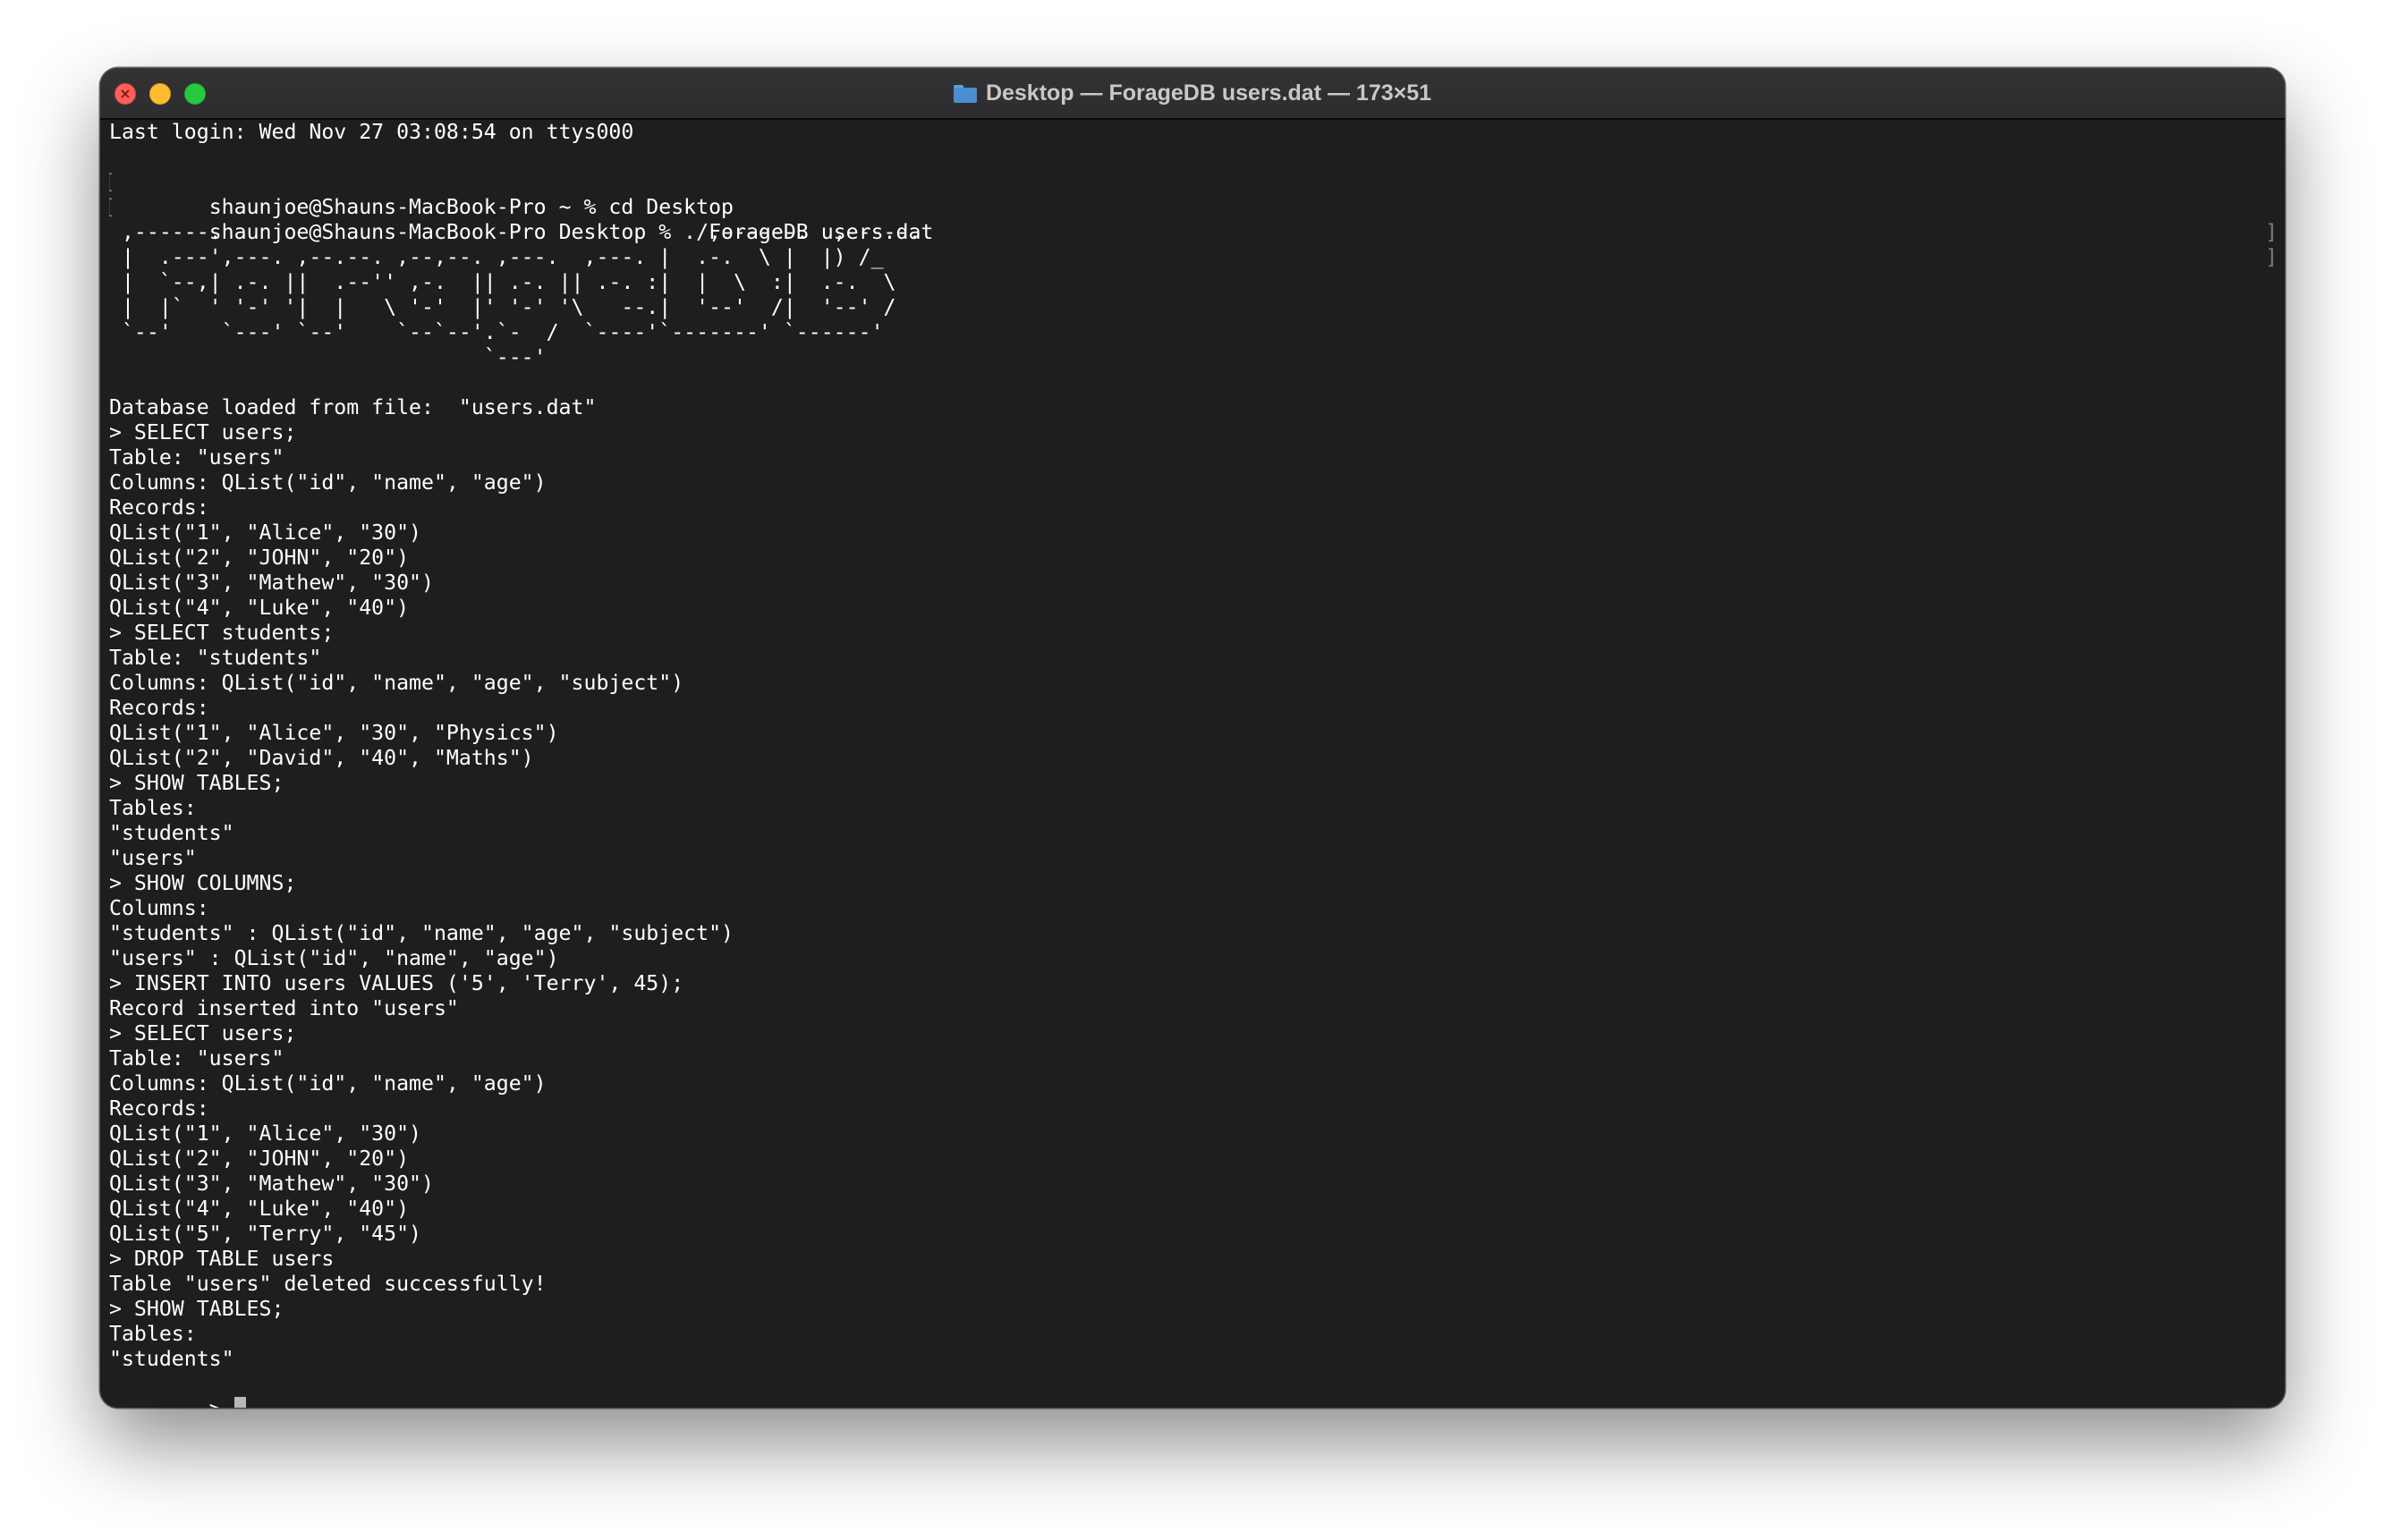 This screenshot has height=1540, width=2385. I want to click on output-line: "users", so click(153, 858).